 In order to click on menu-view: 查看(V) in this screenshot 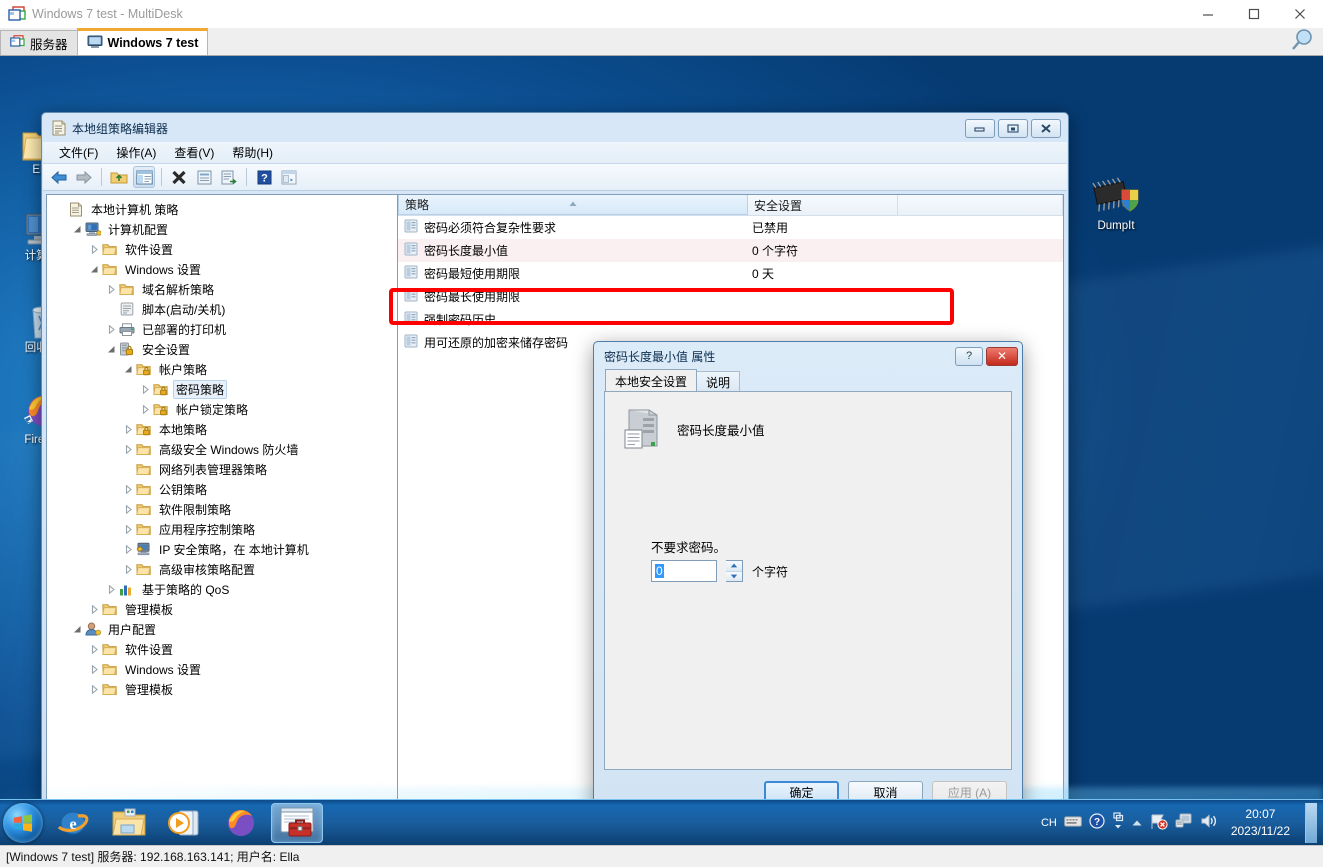, I will do `click(194, 152)`.